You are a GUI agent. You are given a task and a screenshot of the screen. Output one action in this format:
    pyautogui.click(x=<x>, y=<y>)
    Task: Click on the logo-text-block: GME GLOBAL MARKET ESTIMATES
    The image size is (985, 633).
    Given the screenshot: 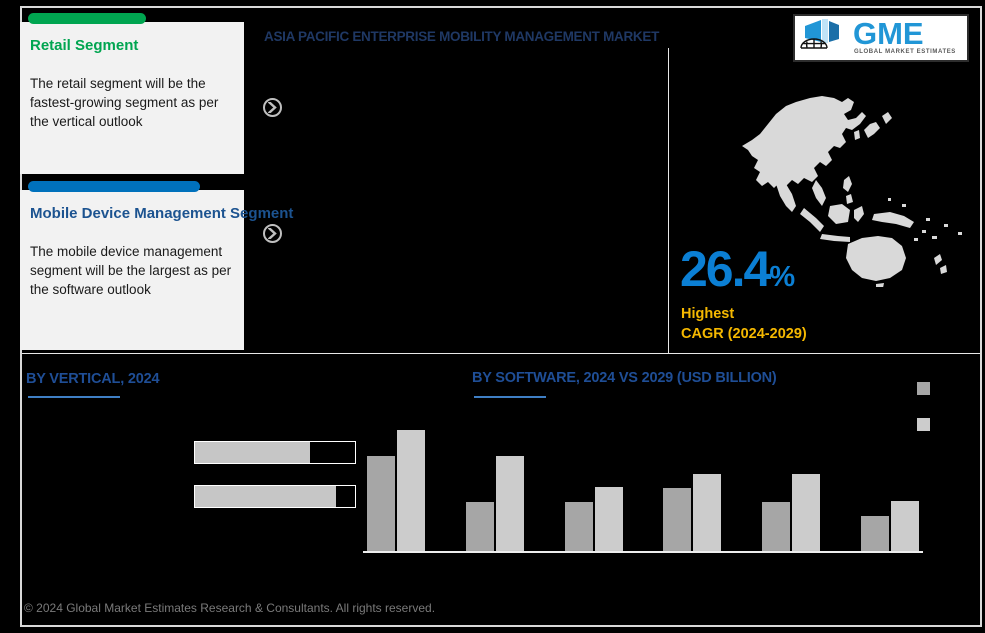 What is the action you would take?
    pyautogui.click(x=910, y=38)
    